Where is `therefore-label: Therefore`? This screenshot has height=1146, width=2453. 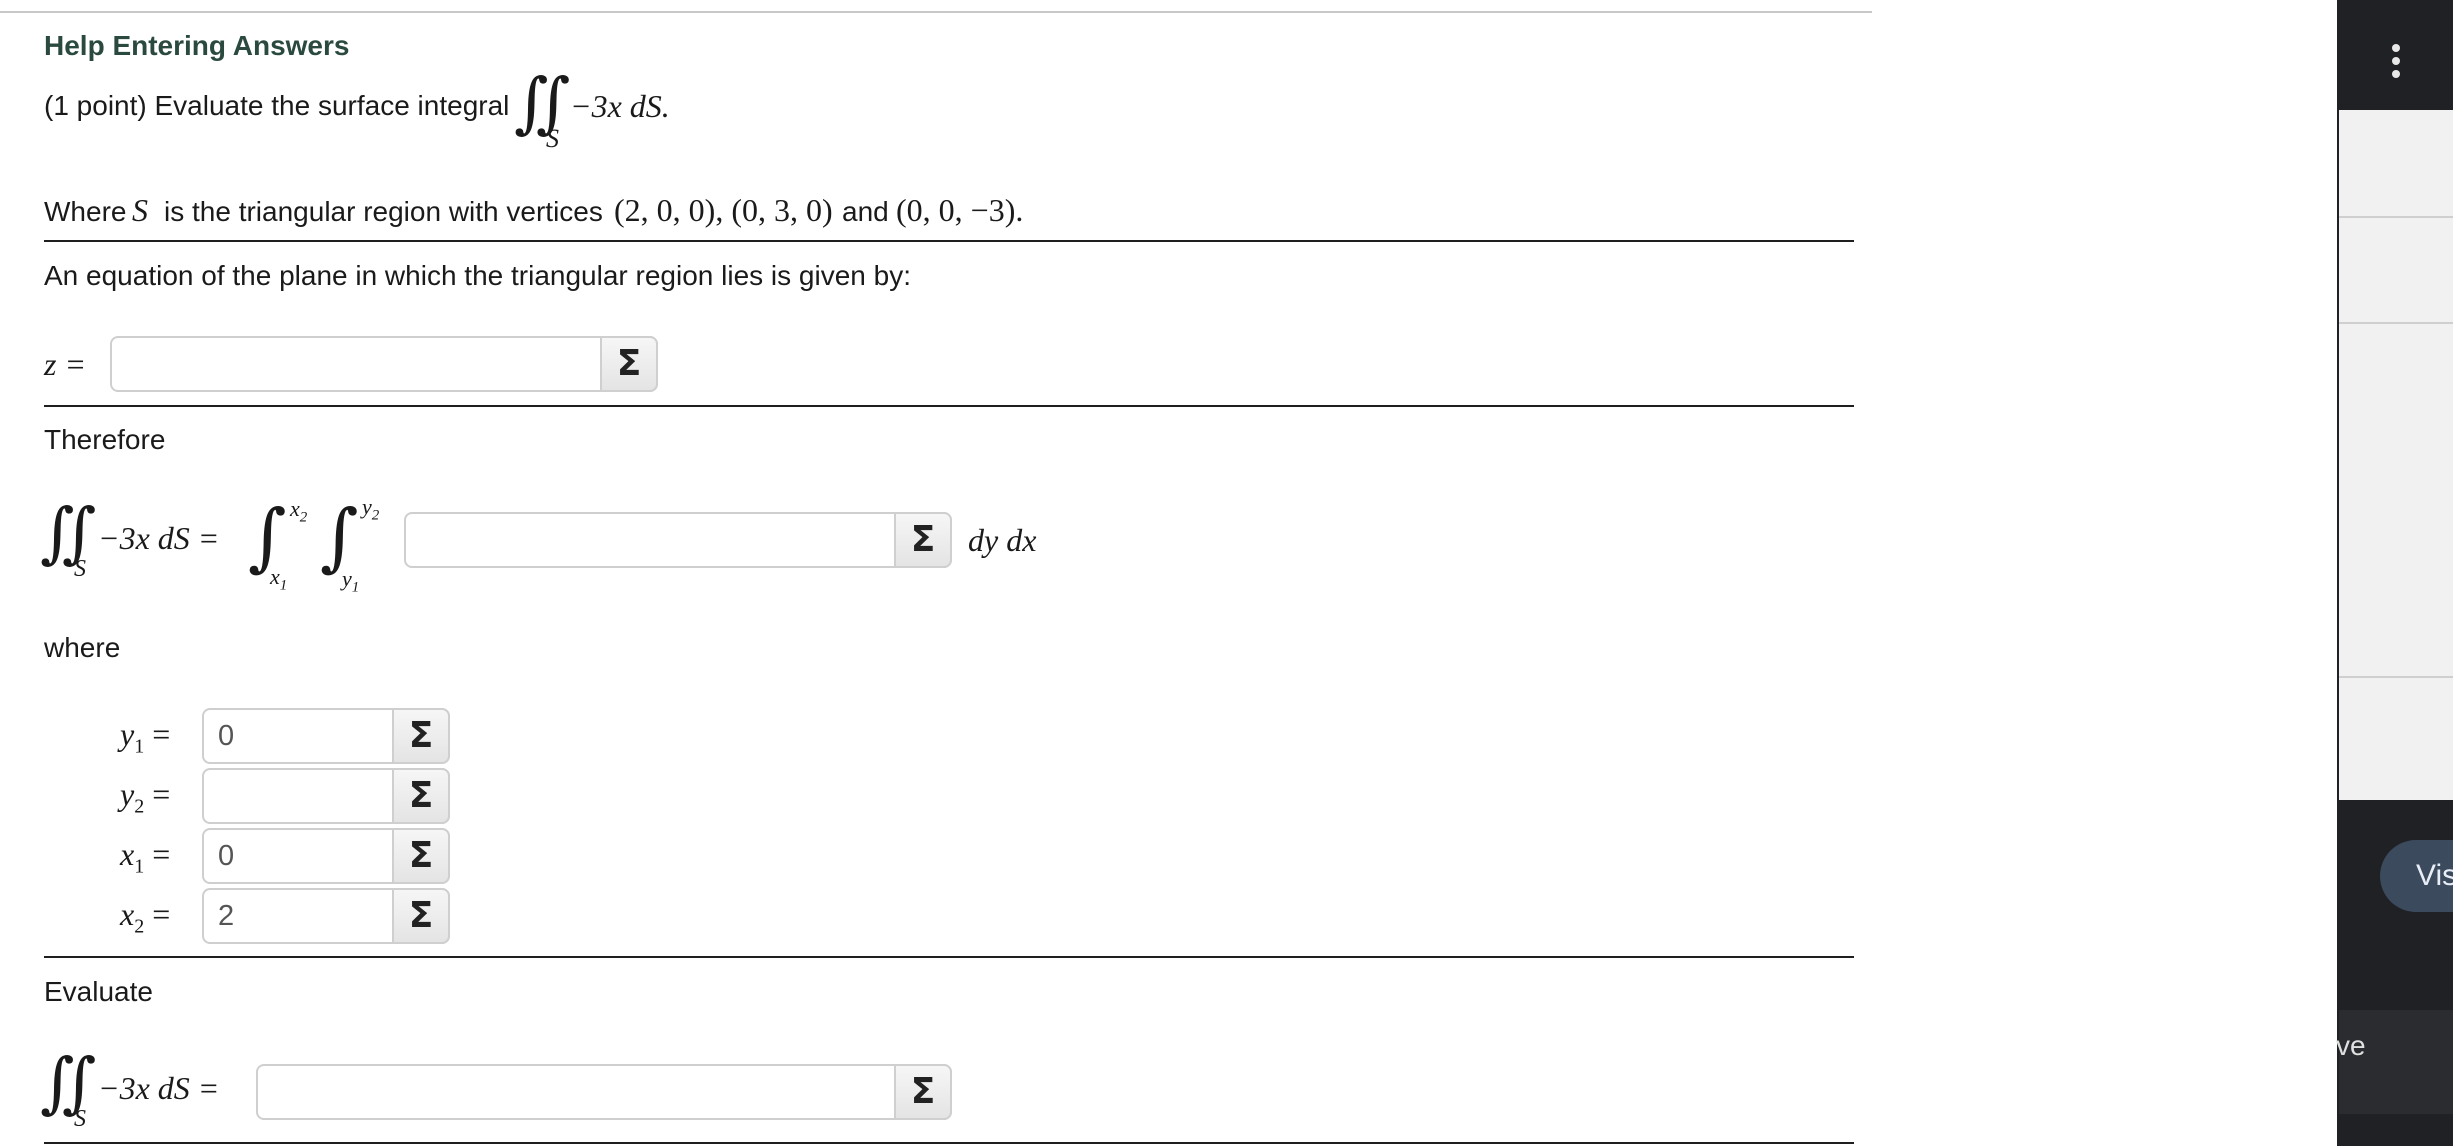 therefore-label: Therefore is located at coordinates (105, 439).